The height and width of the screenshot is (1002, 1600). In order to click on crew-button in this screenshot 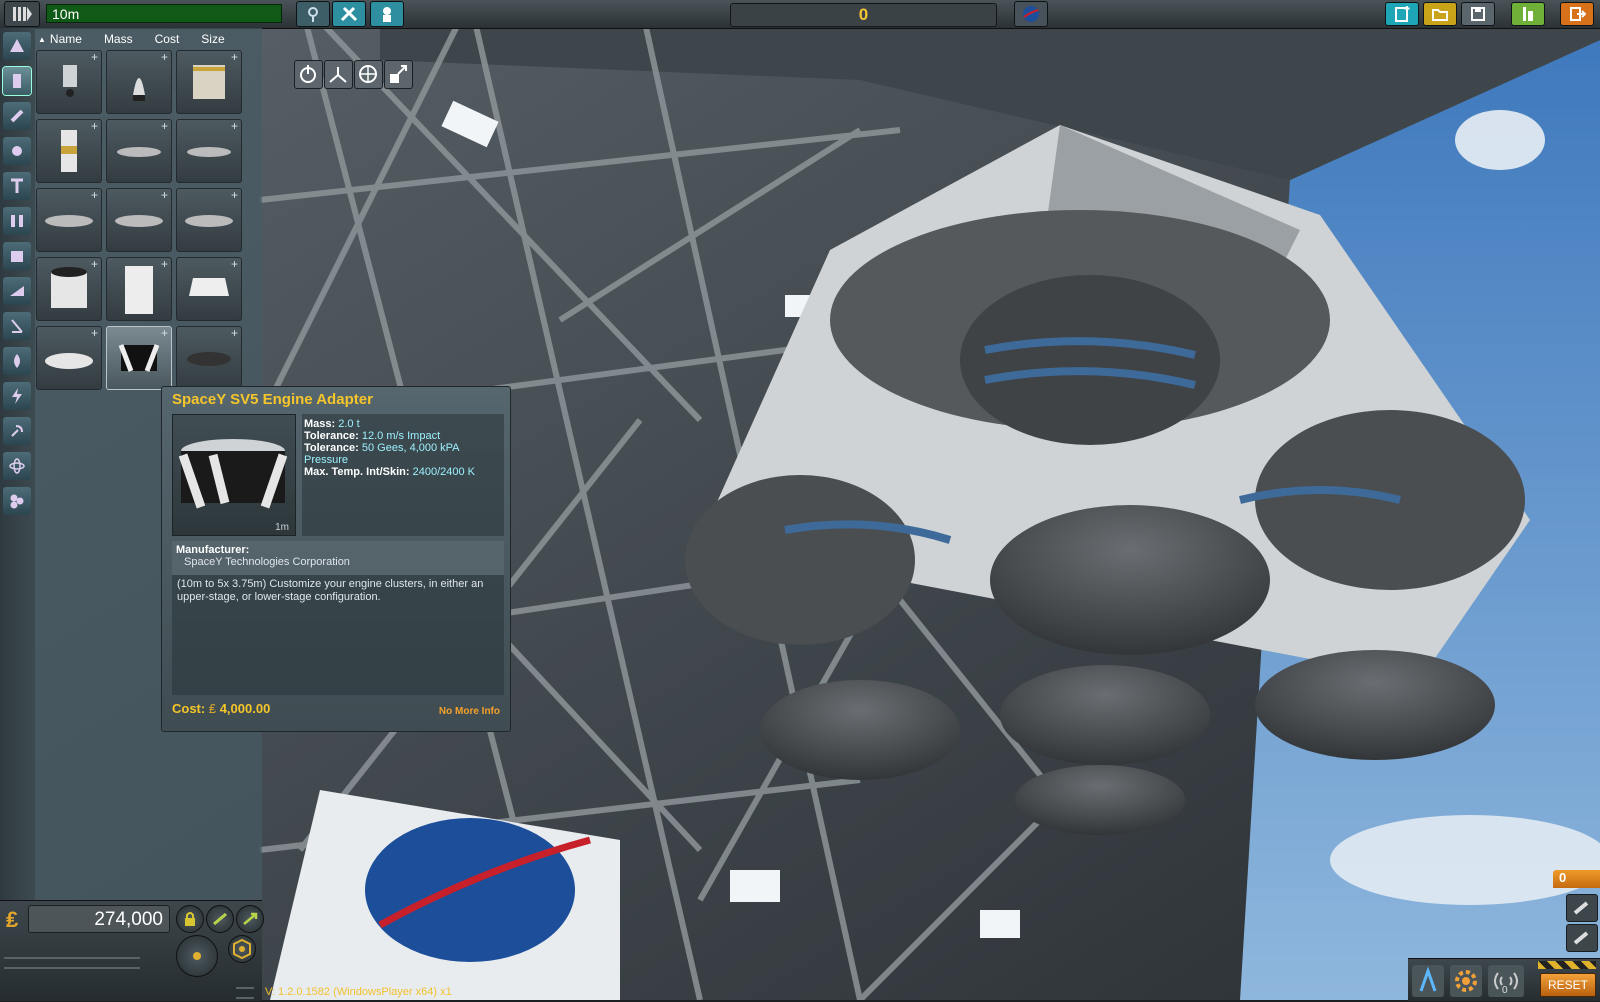, I will do `click(387, 14)`.